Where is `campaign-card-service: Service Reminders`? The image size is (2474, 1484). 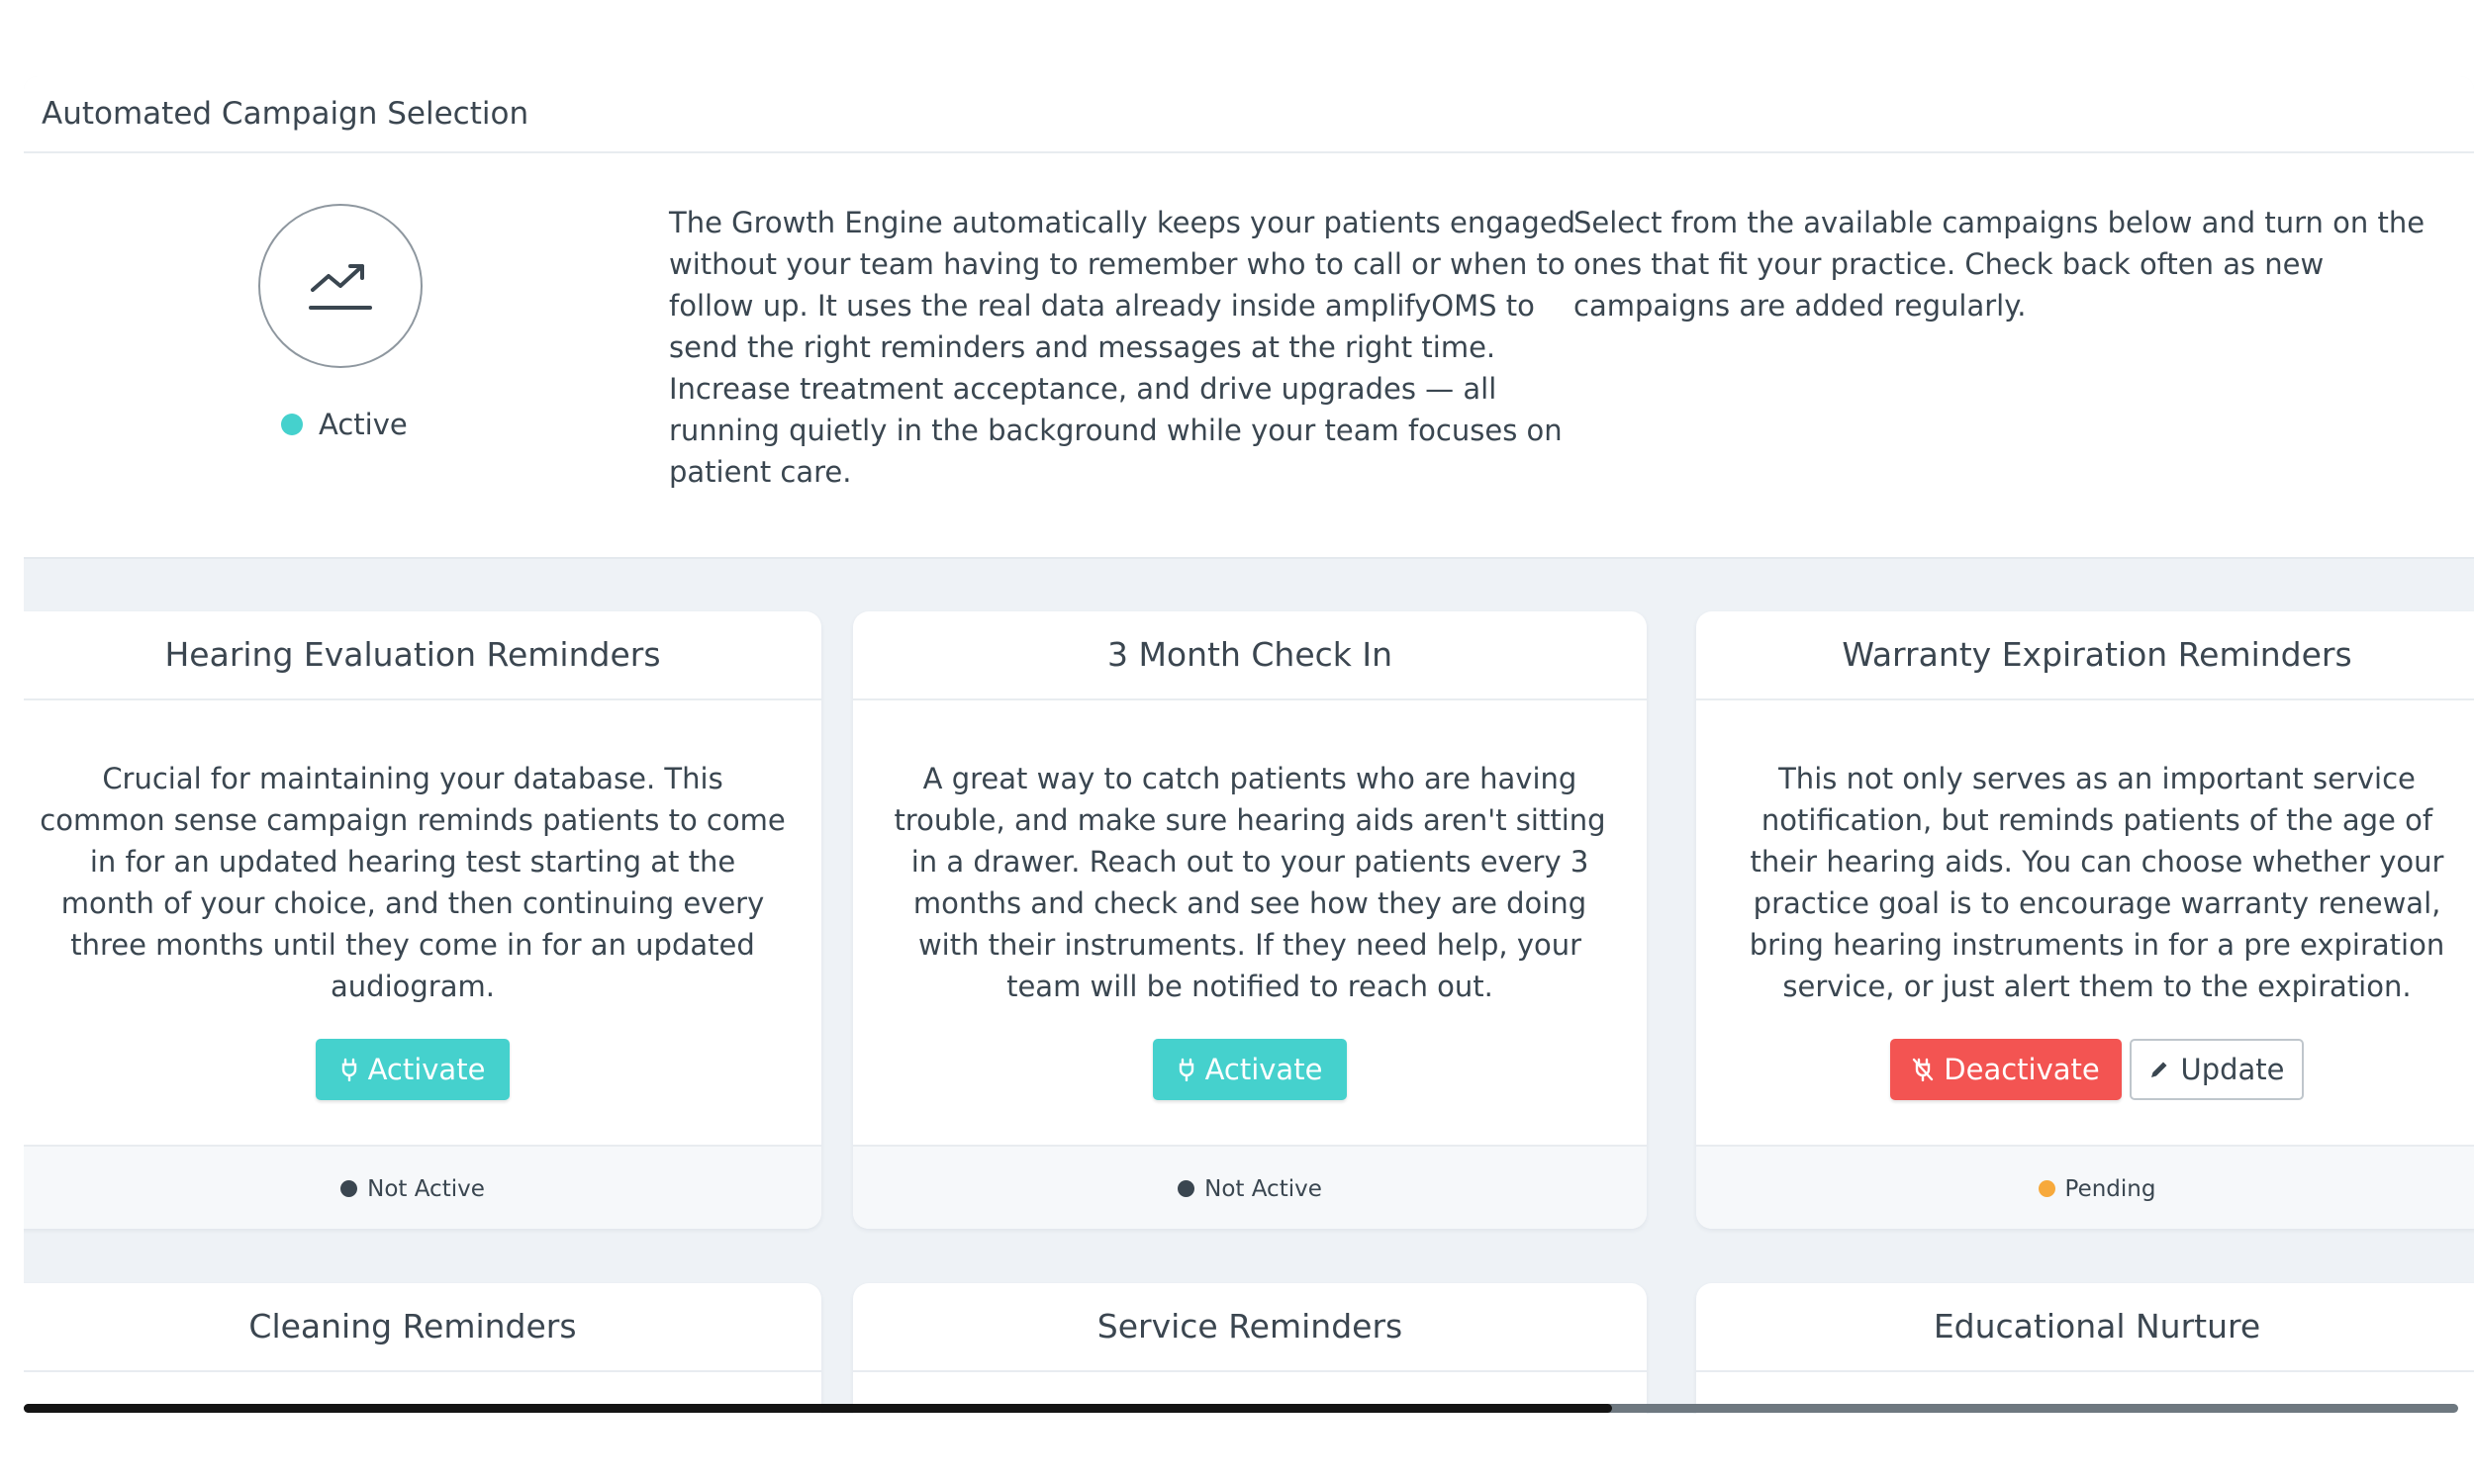 campaign-card-service: Service Reminders is located at coordinates (1250, 1348).